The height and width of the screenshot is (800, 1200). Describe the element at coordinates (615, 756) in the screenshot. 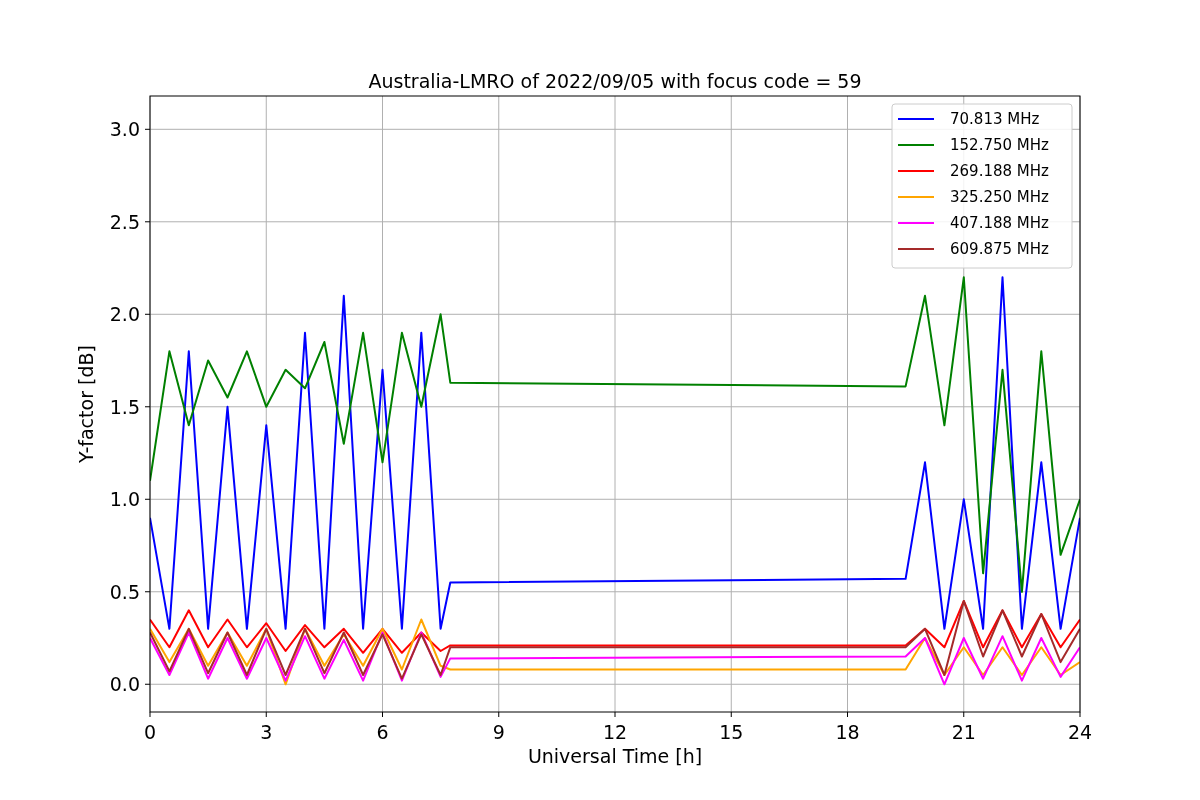

I see `x-axis-label: Universal Time [h]` at that location.